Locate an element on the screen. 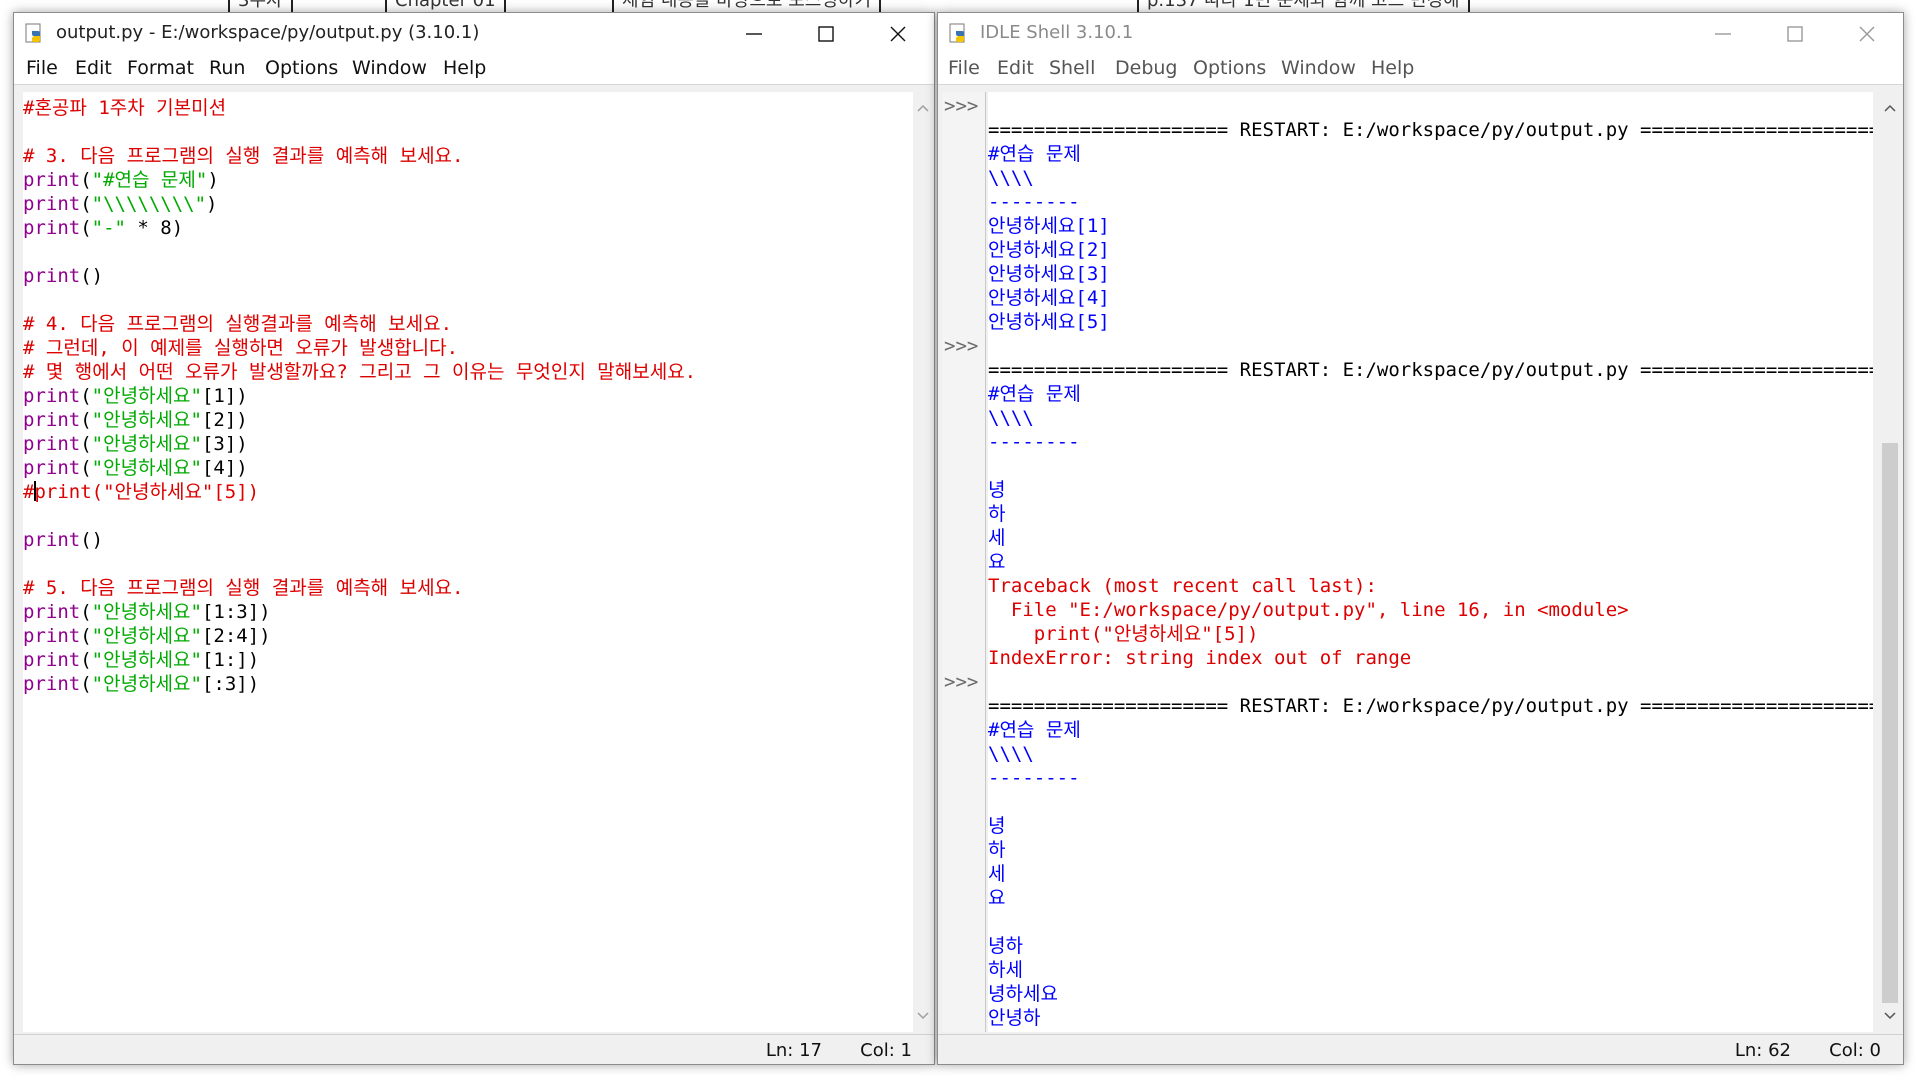  code-token: * 8) is located at coordinates (154, 228).